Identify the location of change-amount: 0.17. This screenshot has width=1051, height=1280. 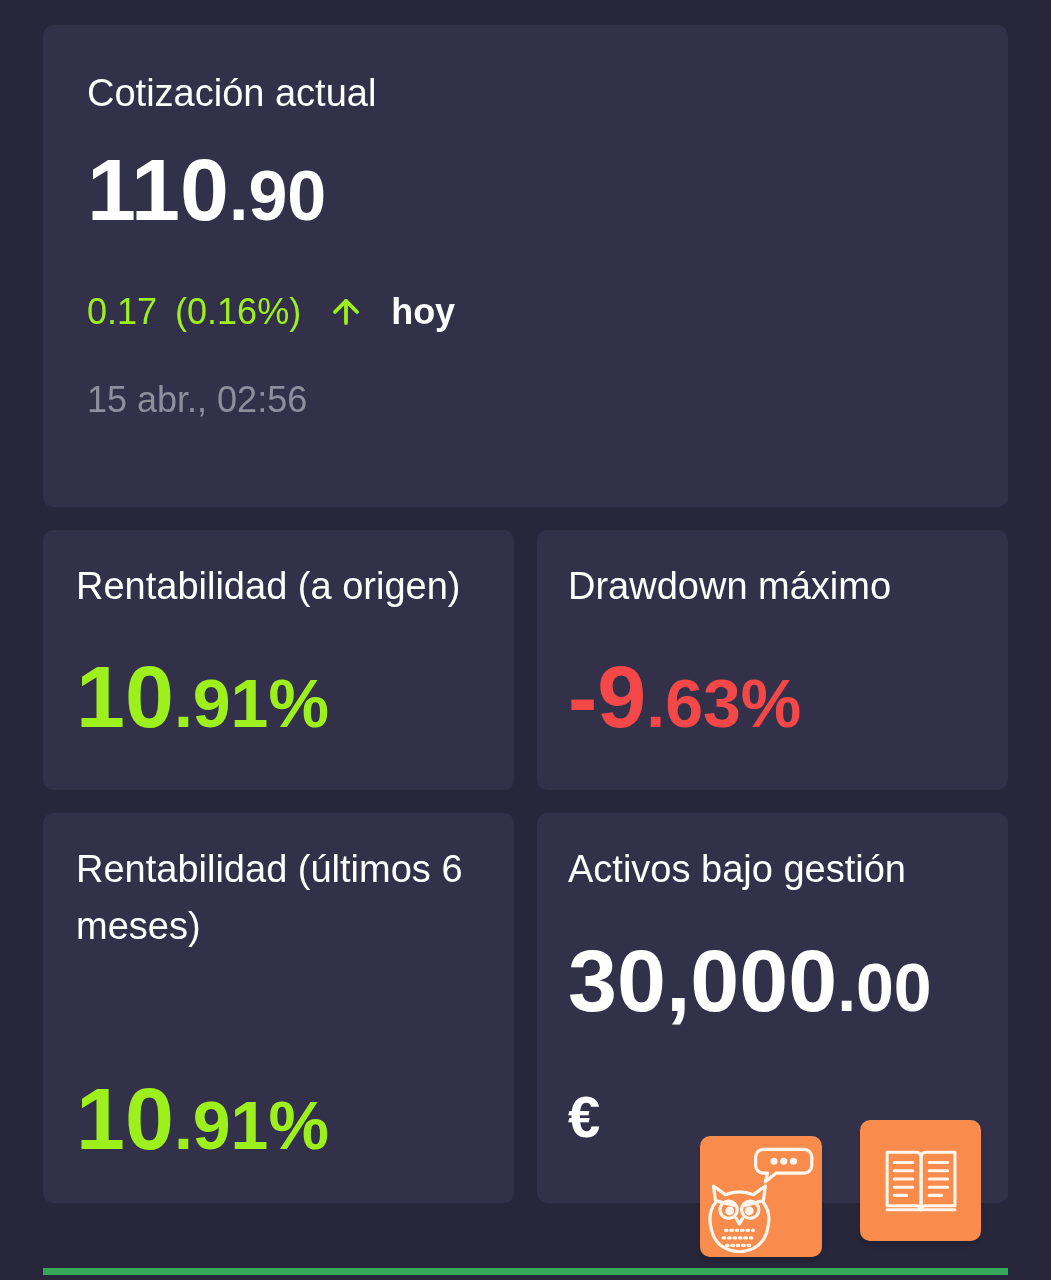
(122, 311).